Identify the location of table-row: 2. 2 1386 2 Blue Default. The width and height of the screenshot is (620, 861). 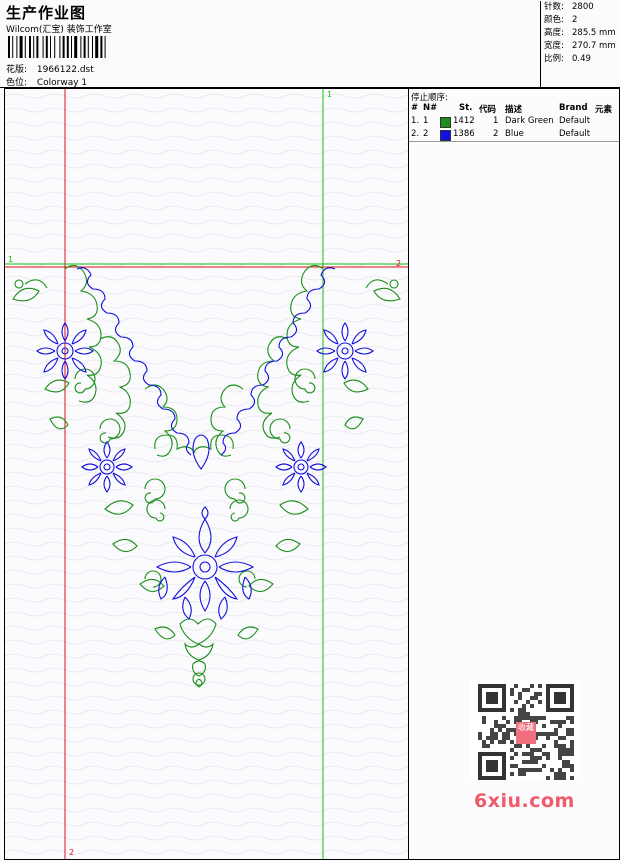
(514, 135).